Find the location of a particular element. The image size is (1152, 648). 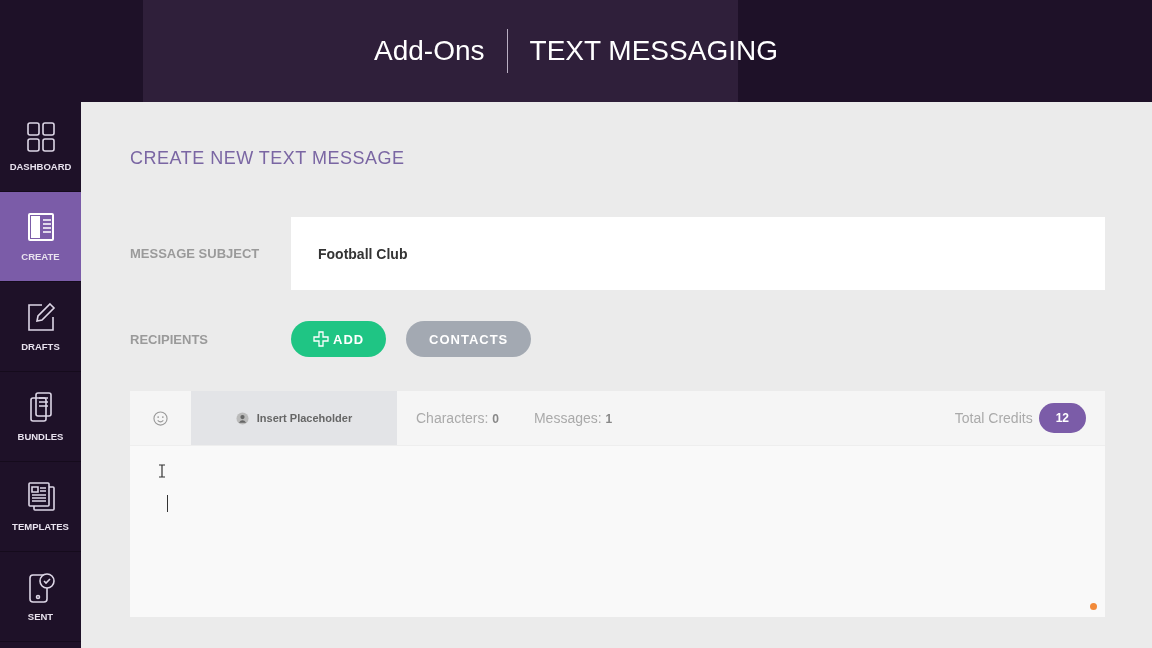

subject-field: Football Club is located at coordinates (698, 253).